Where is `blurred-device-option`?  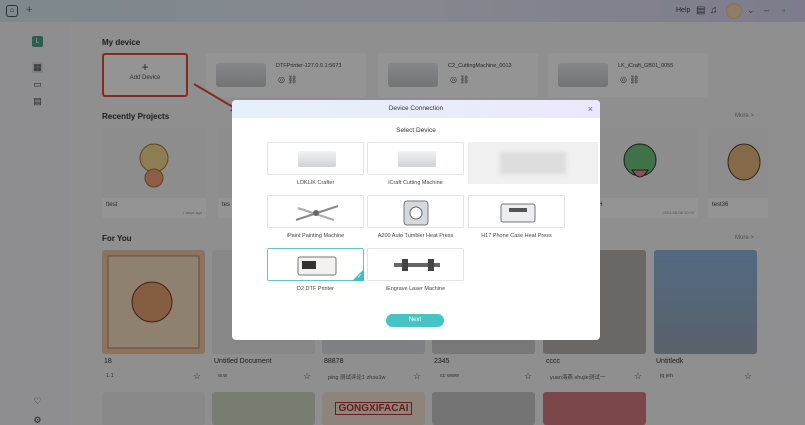
blurred-device-option is located at coordinates (533, 163).